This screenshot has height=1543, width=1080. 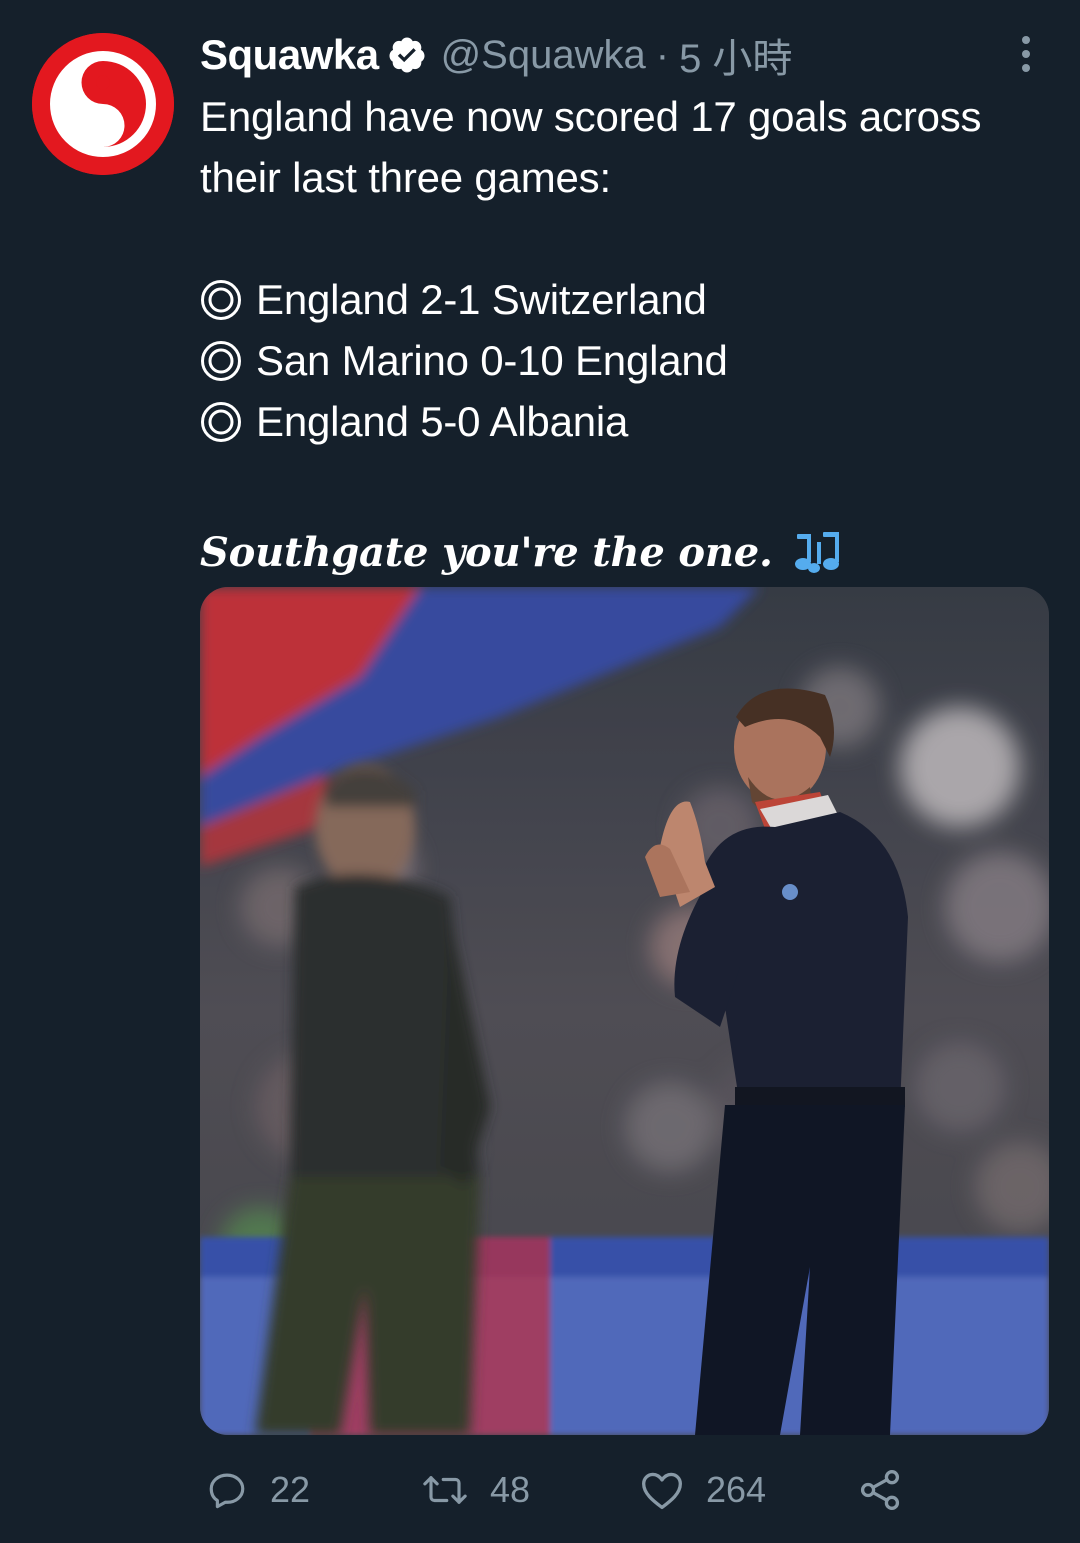 What do you see at coordinates (492, 360) in the screenshot?
I see `result-text: San Marino 0-10 England` at bounding box center [492, 360].